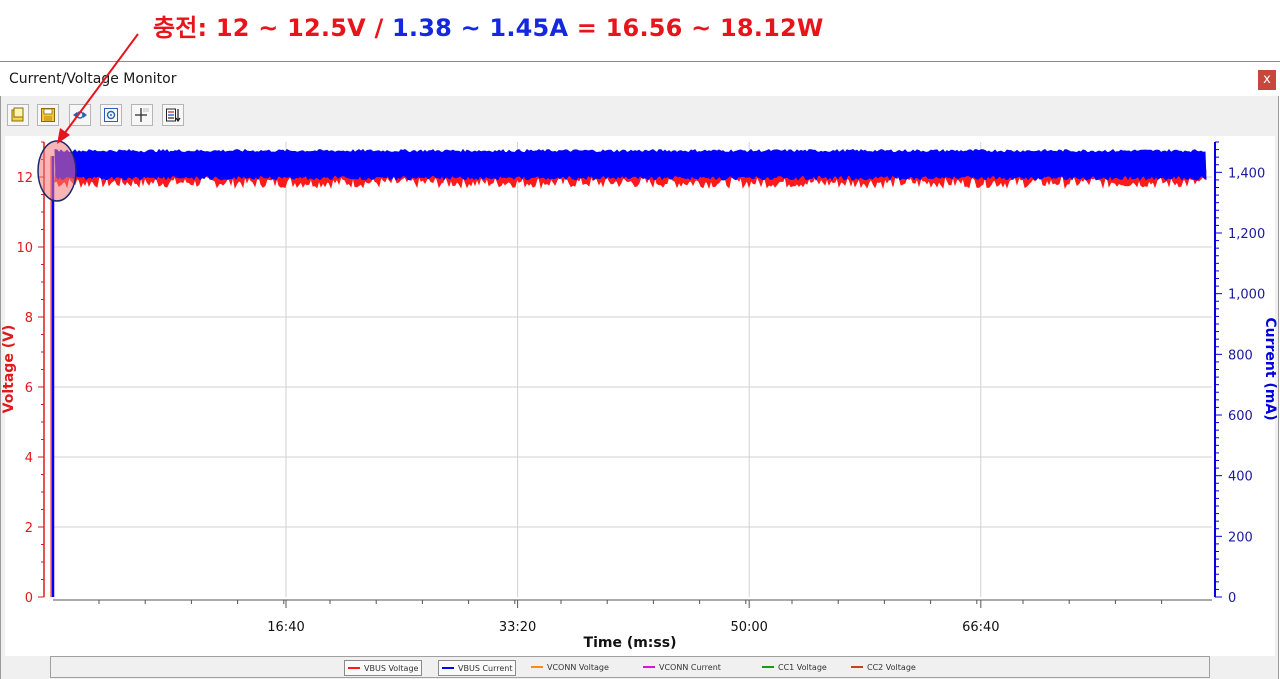 This screenshot has width=1280, height=679. Describe the element at coordinates (1246, 295) in the screenshot. I see `right-tick-label: 1,000` at that location.